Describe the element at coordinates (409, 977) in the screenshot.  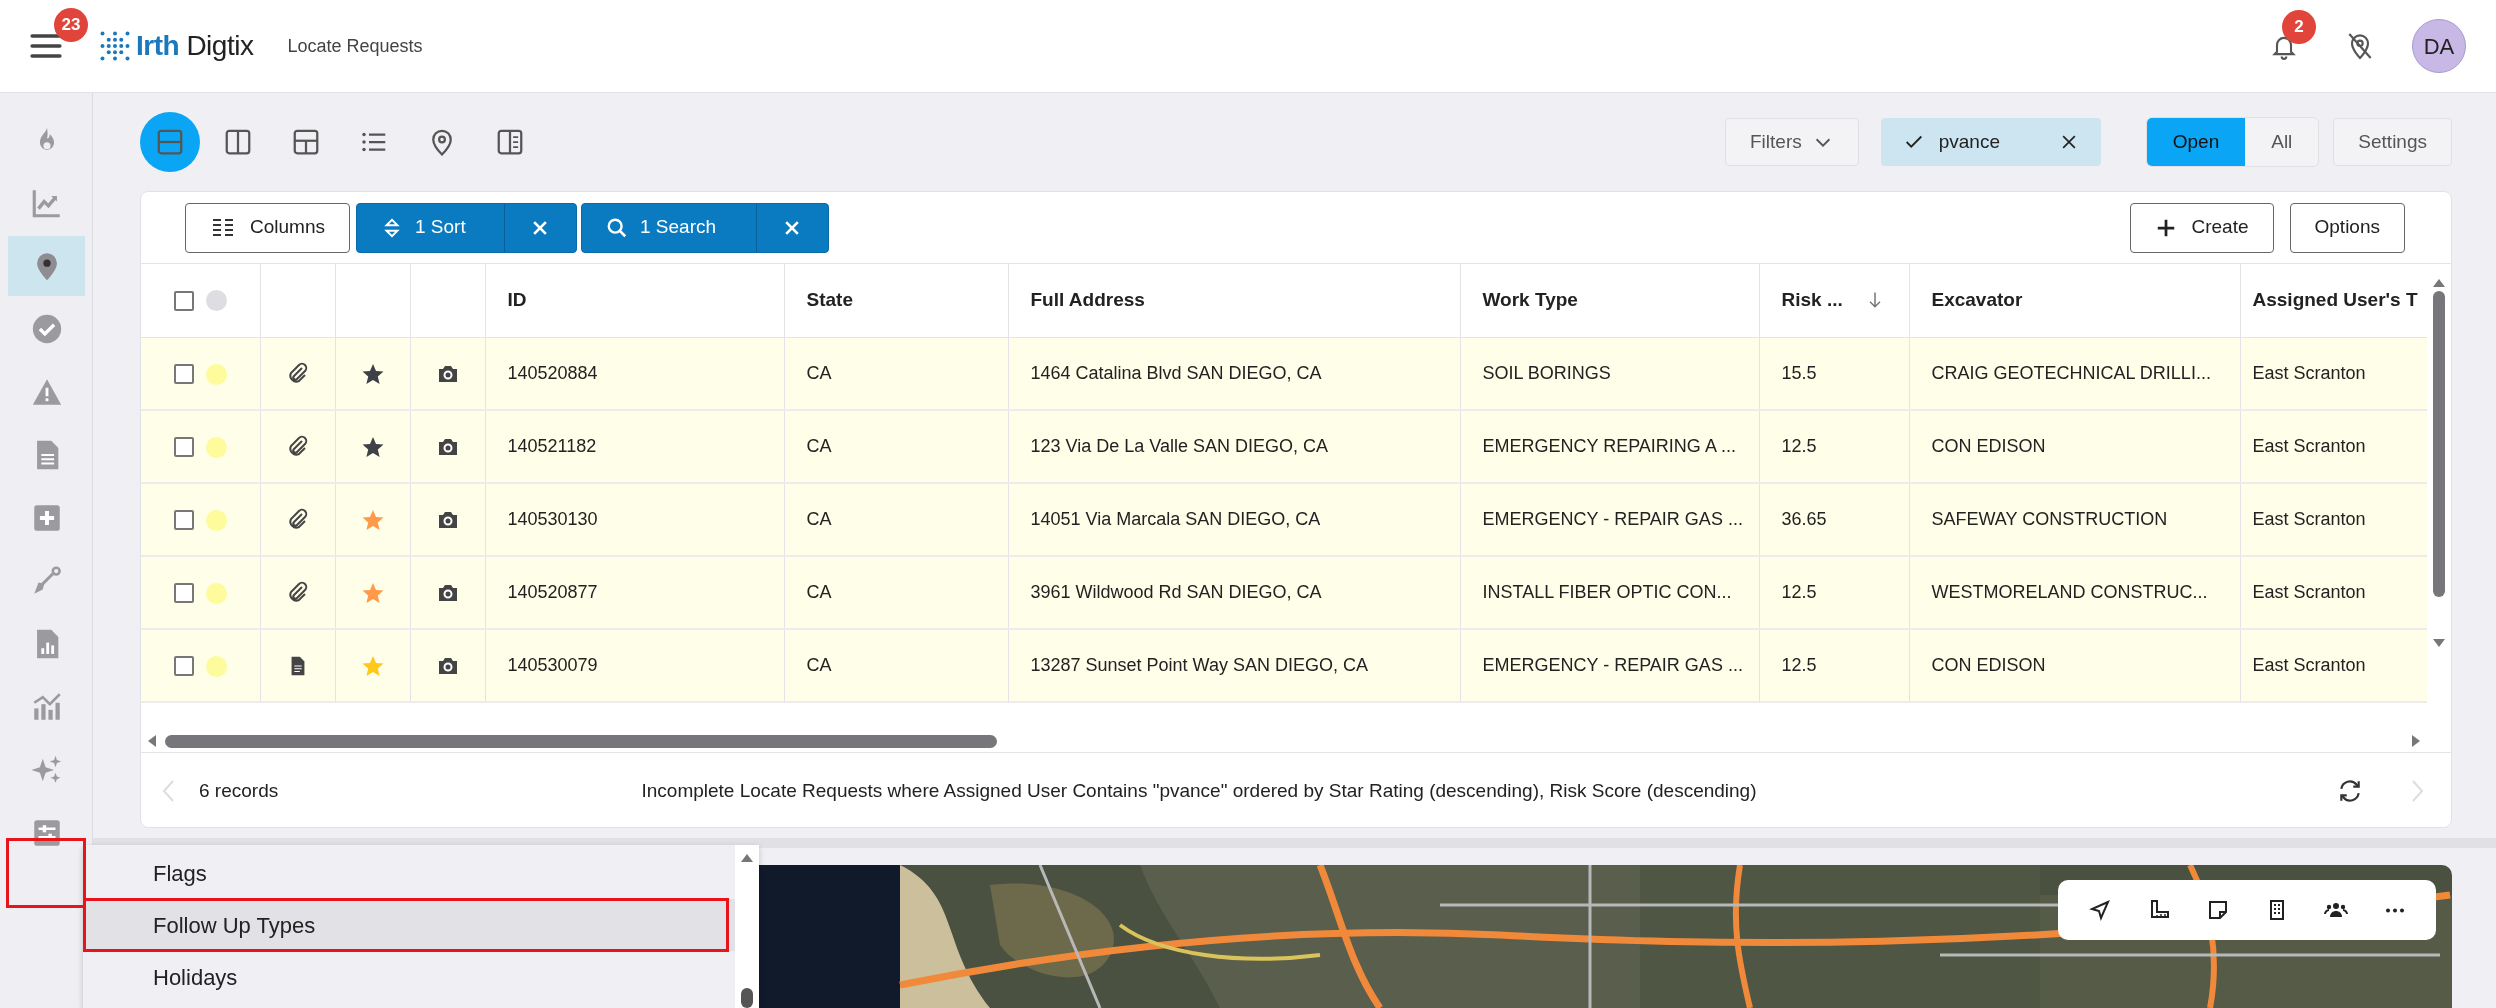
I see `menu-item: Holidays` at that location.